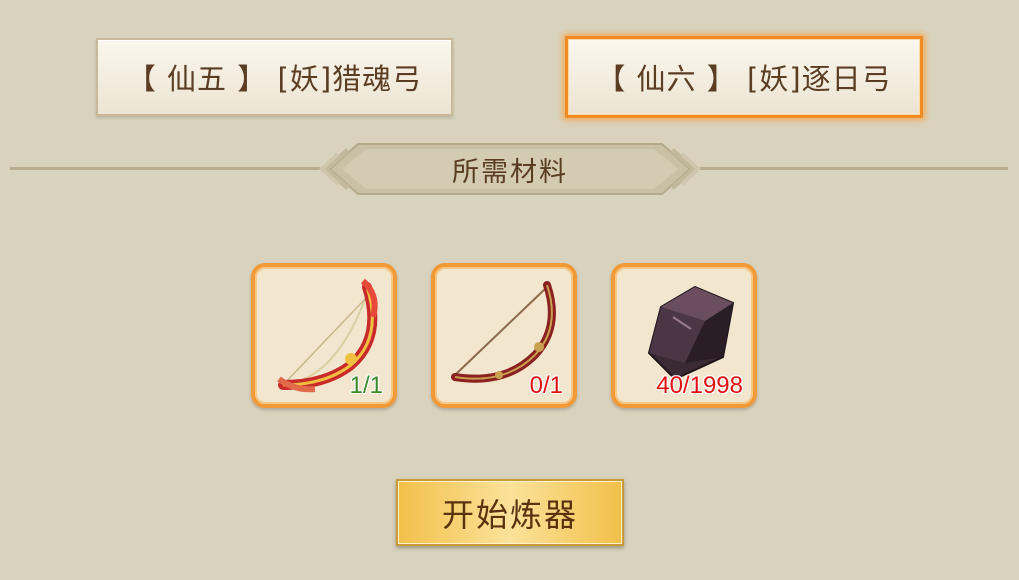 The image size is (1019, 580). I want to click on materials-header-title: 所需材料, so click(510, 172).